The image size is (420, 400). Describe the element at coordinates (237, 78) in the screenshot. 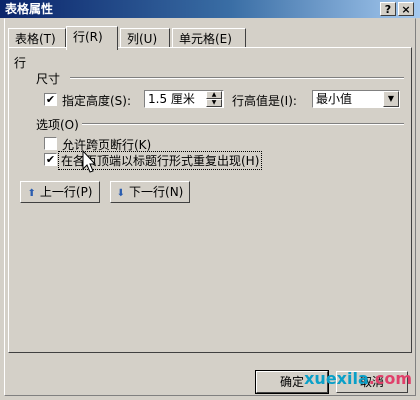

I see `size-separator` at that location.